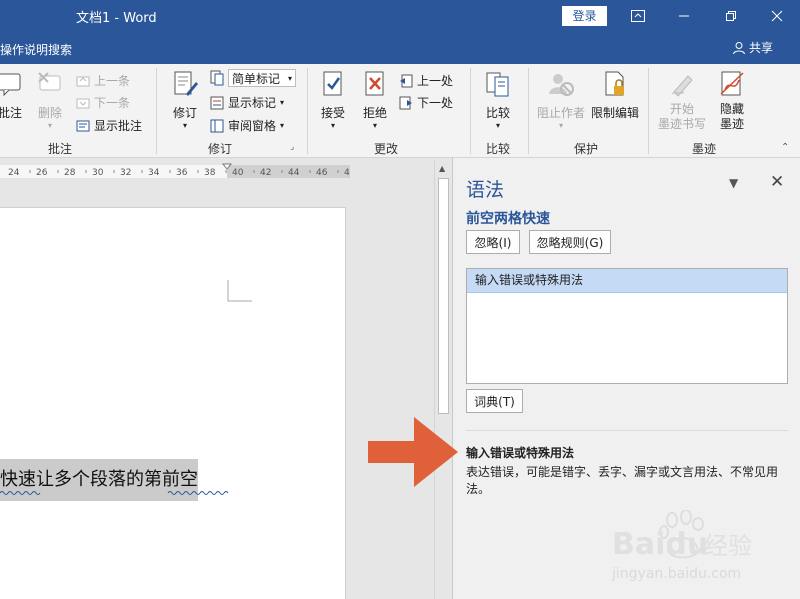 The height and width of the screenshot is (599, 800). I want to click on horizontal-ruler: 24 26 28 30 32 34 36 38 40 42 44 46 48, so click(175, 171).